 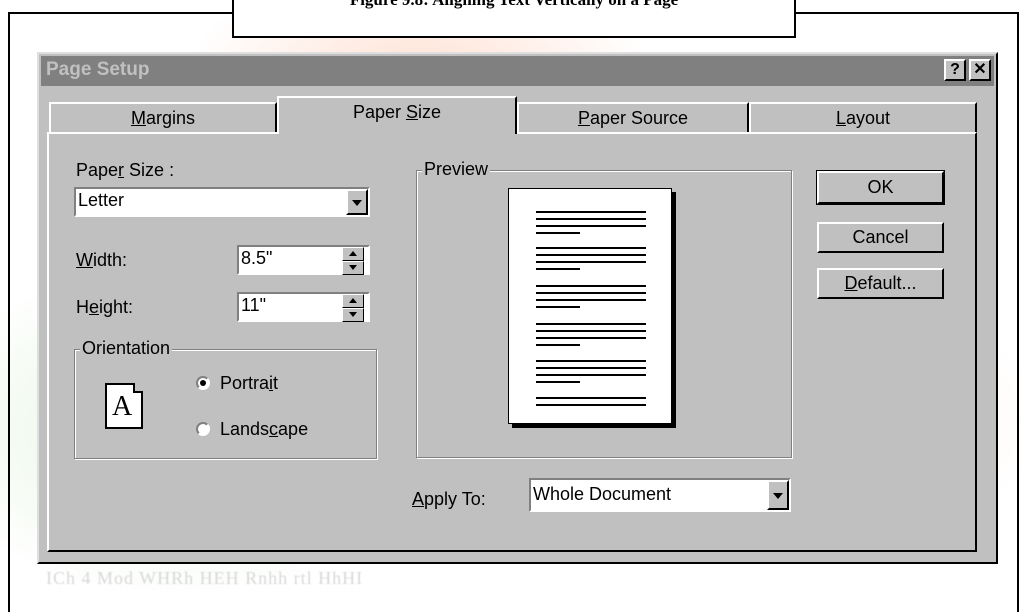 What do you see at coordinates (264, 429) in the screenshot?
I see `landscape-label: Landscape` at bounding box center [264, 429].